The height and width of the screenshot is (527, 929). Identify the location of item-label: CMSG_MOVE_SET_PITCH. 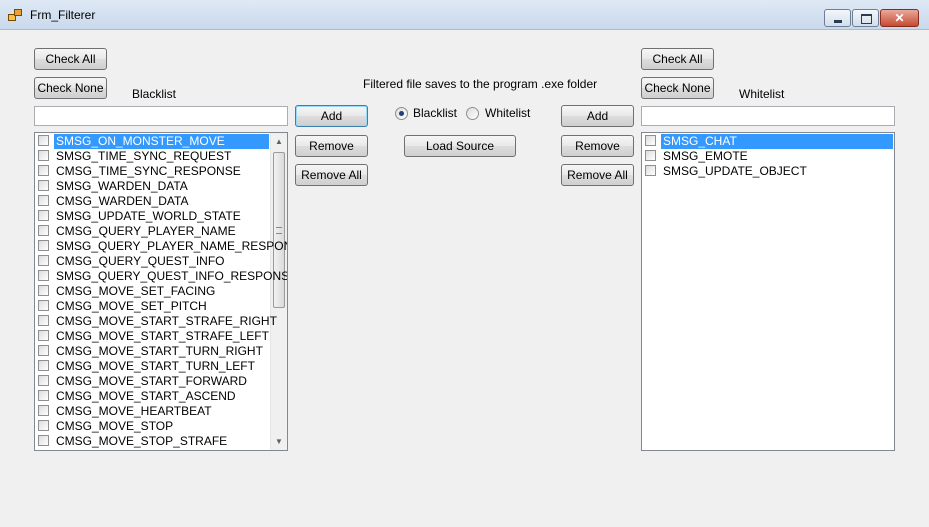
(131, 306).